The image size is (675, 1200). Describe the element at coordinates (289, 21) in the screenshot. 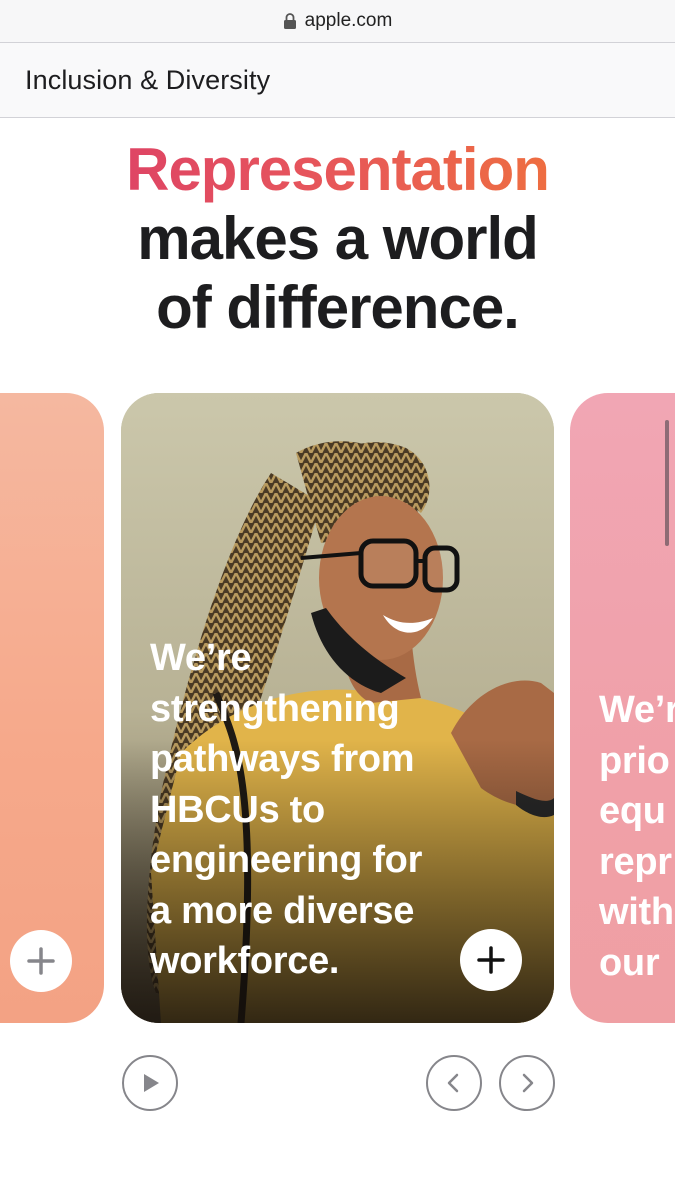

I see `lock-icon` at that location.